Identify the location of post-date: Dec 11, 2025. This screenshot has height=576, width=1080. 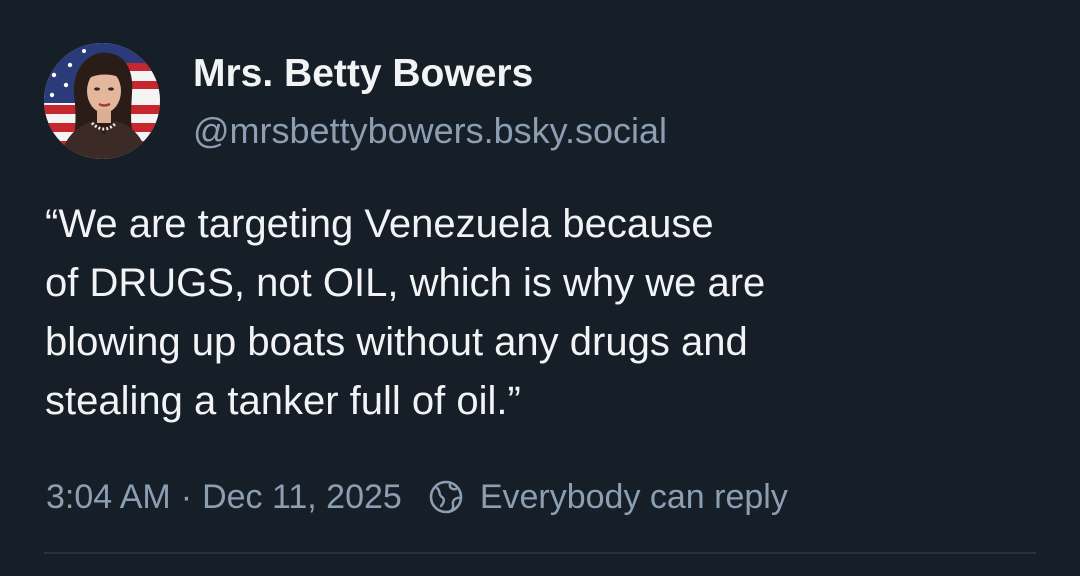
(302, 497).